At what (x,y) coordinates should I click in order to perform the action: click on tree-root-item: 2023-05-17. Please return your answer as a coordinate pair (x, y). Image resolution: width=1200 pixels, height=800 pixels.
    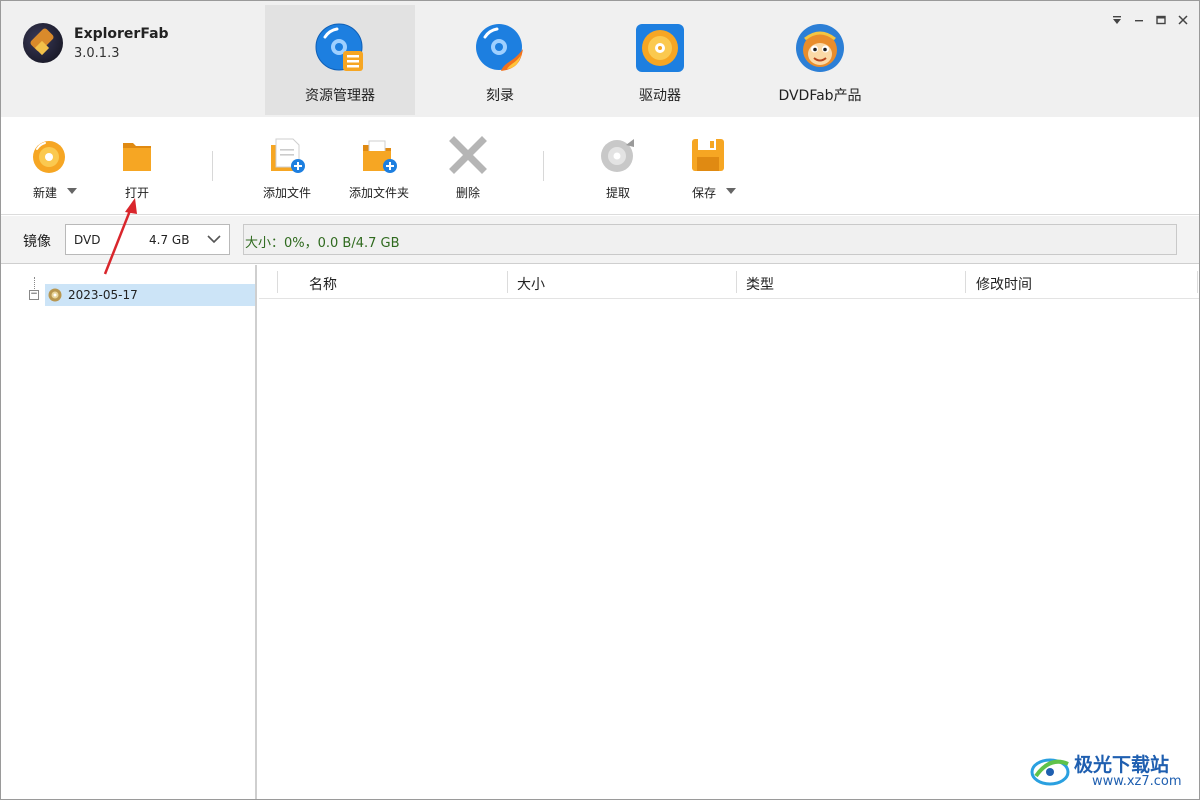
    Looking at the image, I should click on (150, 295).